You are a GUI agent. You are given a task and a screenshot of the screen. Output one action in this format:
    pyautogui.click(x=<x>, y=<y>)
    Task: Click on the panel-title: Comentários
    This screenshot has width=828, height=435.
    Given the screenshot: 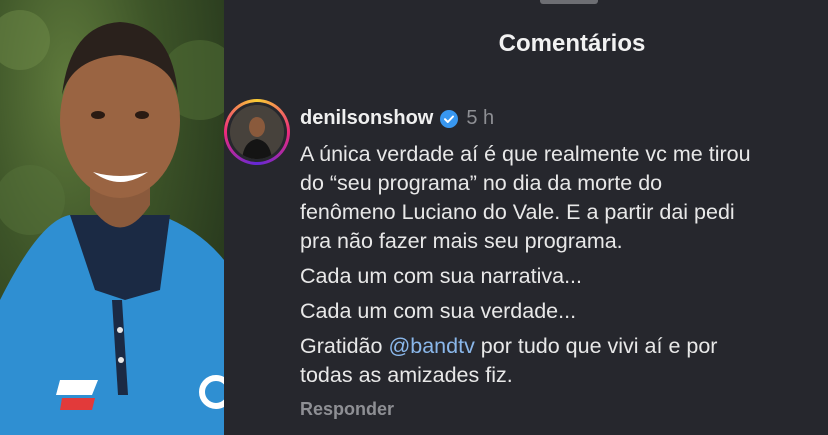 What is the action you would take?
    pyautogui.click(x=572, y=43)
    